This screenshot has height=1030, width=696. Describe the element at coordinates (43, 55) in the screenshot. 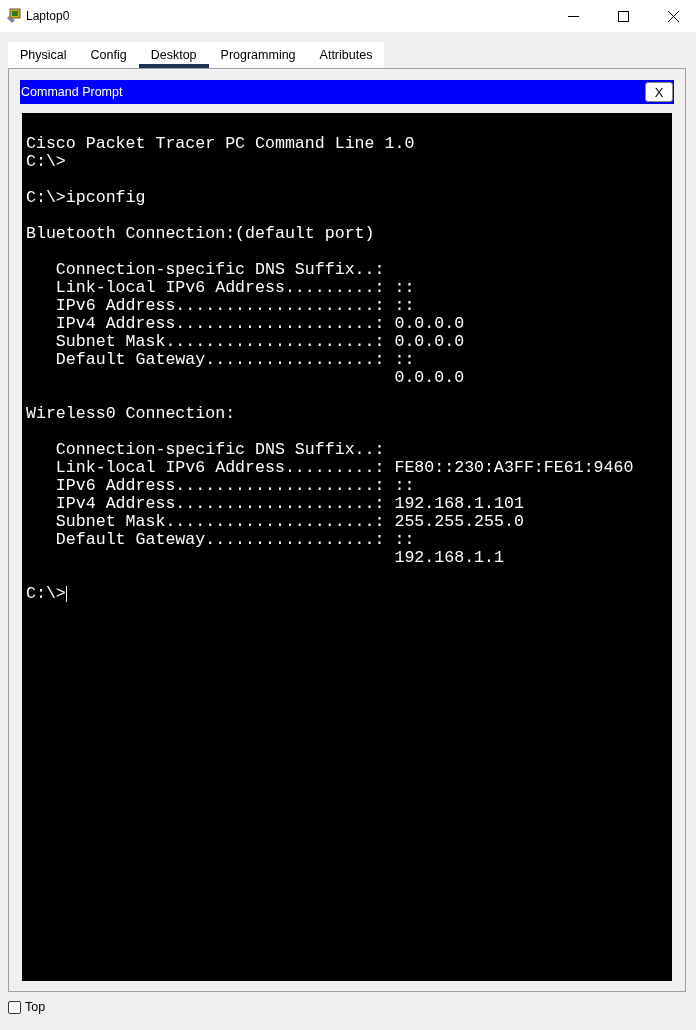

I see `tab: Physical` at that location.